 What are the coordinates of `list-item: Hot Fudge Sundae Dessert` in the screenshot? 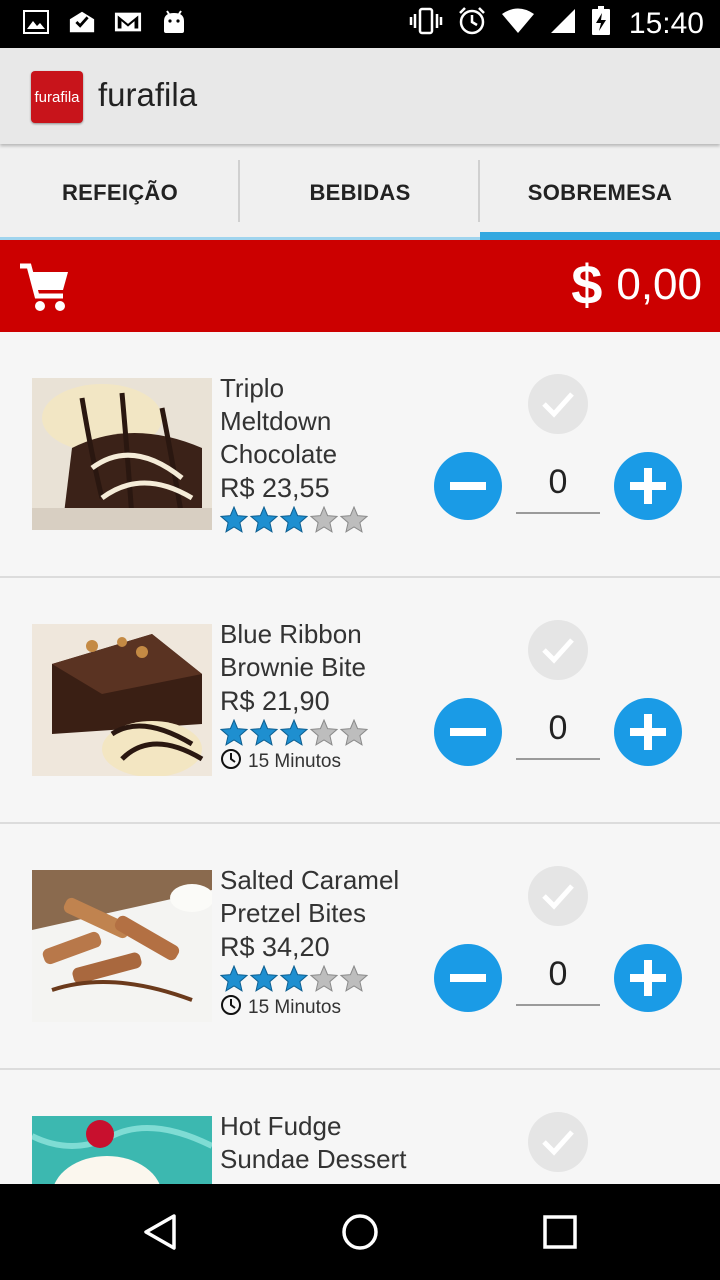 It's located at (360, 1127).